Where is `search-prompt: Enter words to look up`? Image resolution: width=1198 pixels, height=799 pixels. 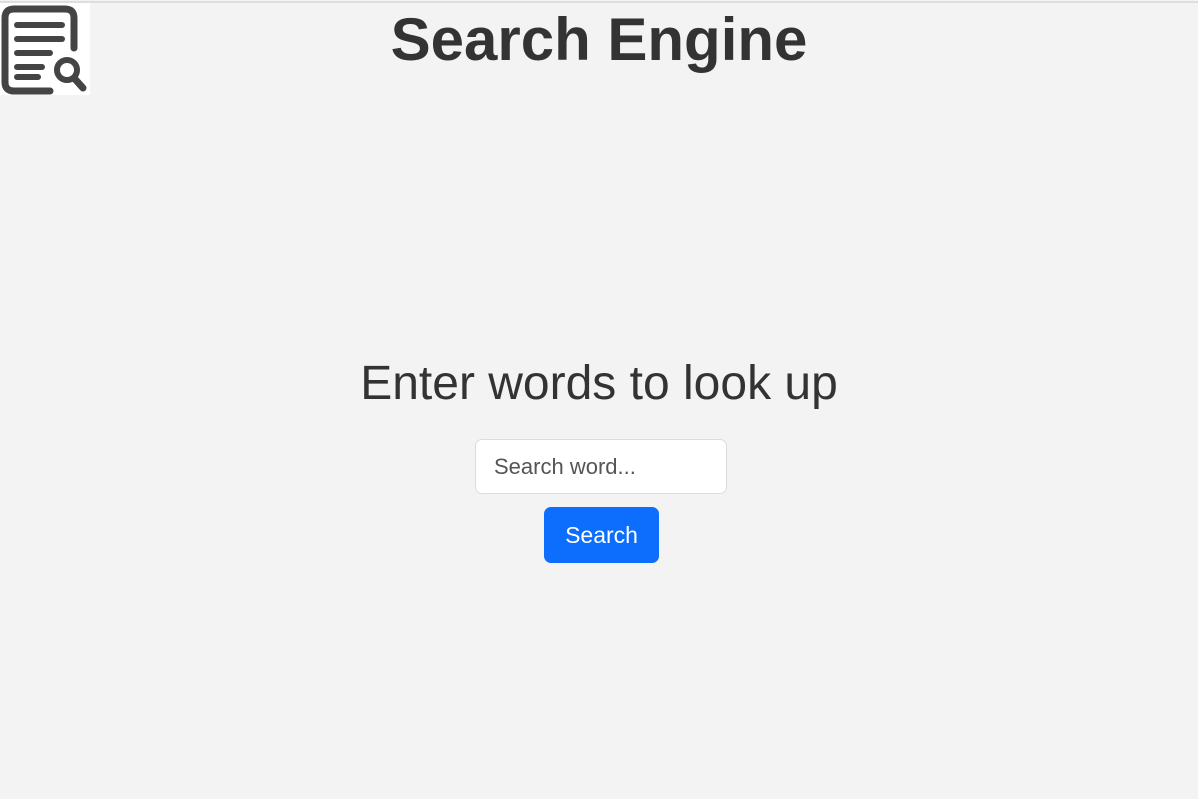
search-prompt: Enter words to look up is located at coordinates (599, 383).